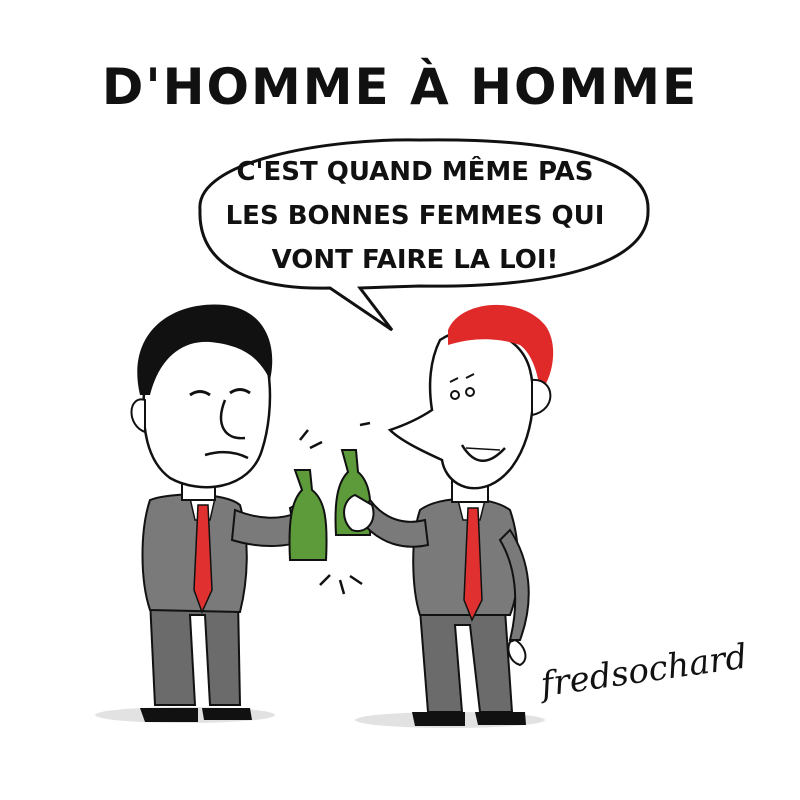  I want to click on bottle-left, so click(308, 515).